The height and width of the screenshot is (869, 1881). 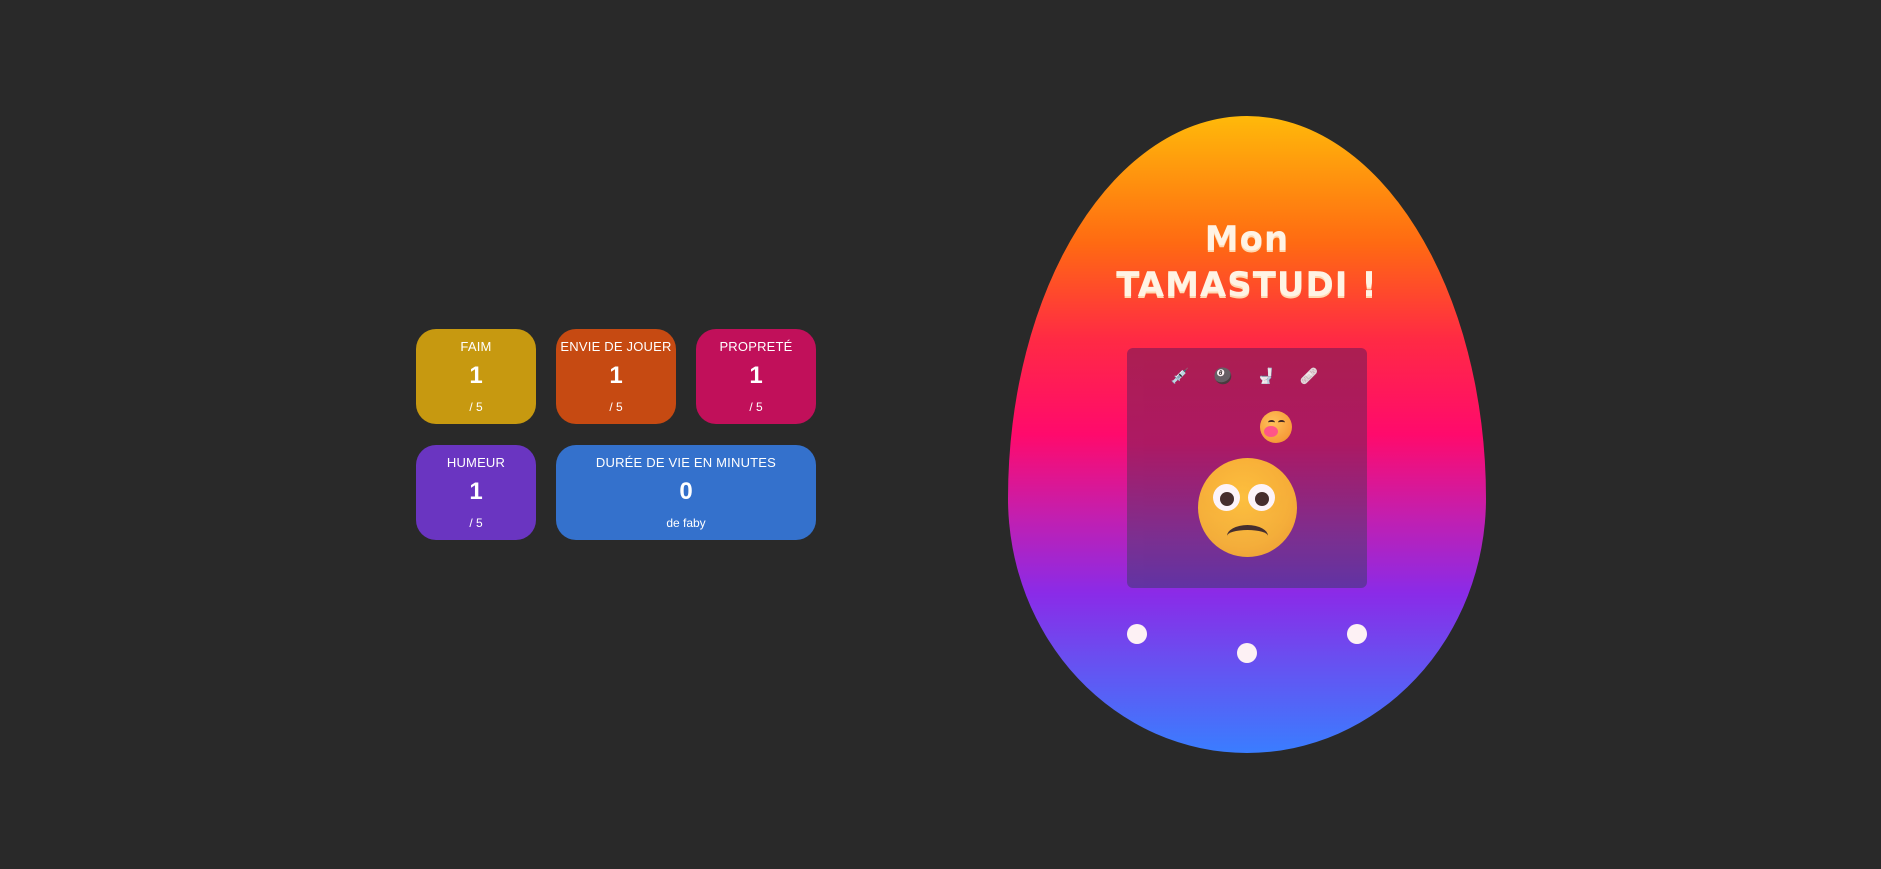 What do you see at coordinates (1247, 262) in the screenshot?
I see `tamagotchi-title: Mon TAMASTUDI !` at bounding box center [1247, 262].